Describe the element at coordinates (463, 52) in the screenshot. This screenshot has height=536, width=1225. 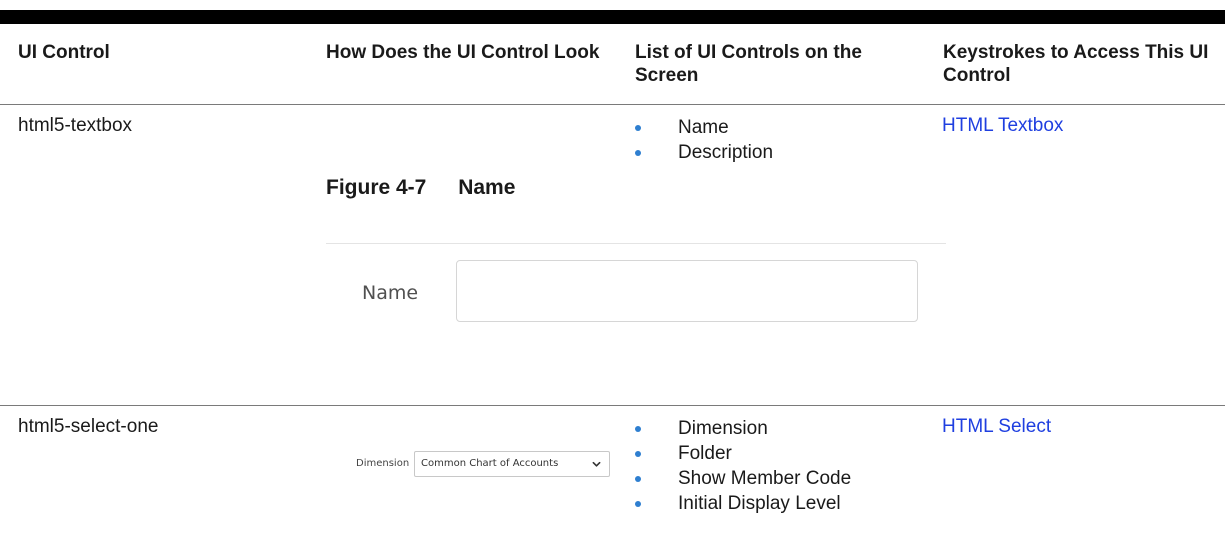
I see `header-how-does-it-look: How Does the UI Control Look` at that location.